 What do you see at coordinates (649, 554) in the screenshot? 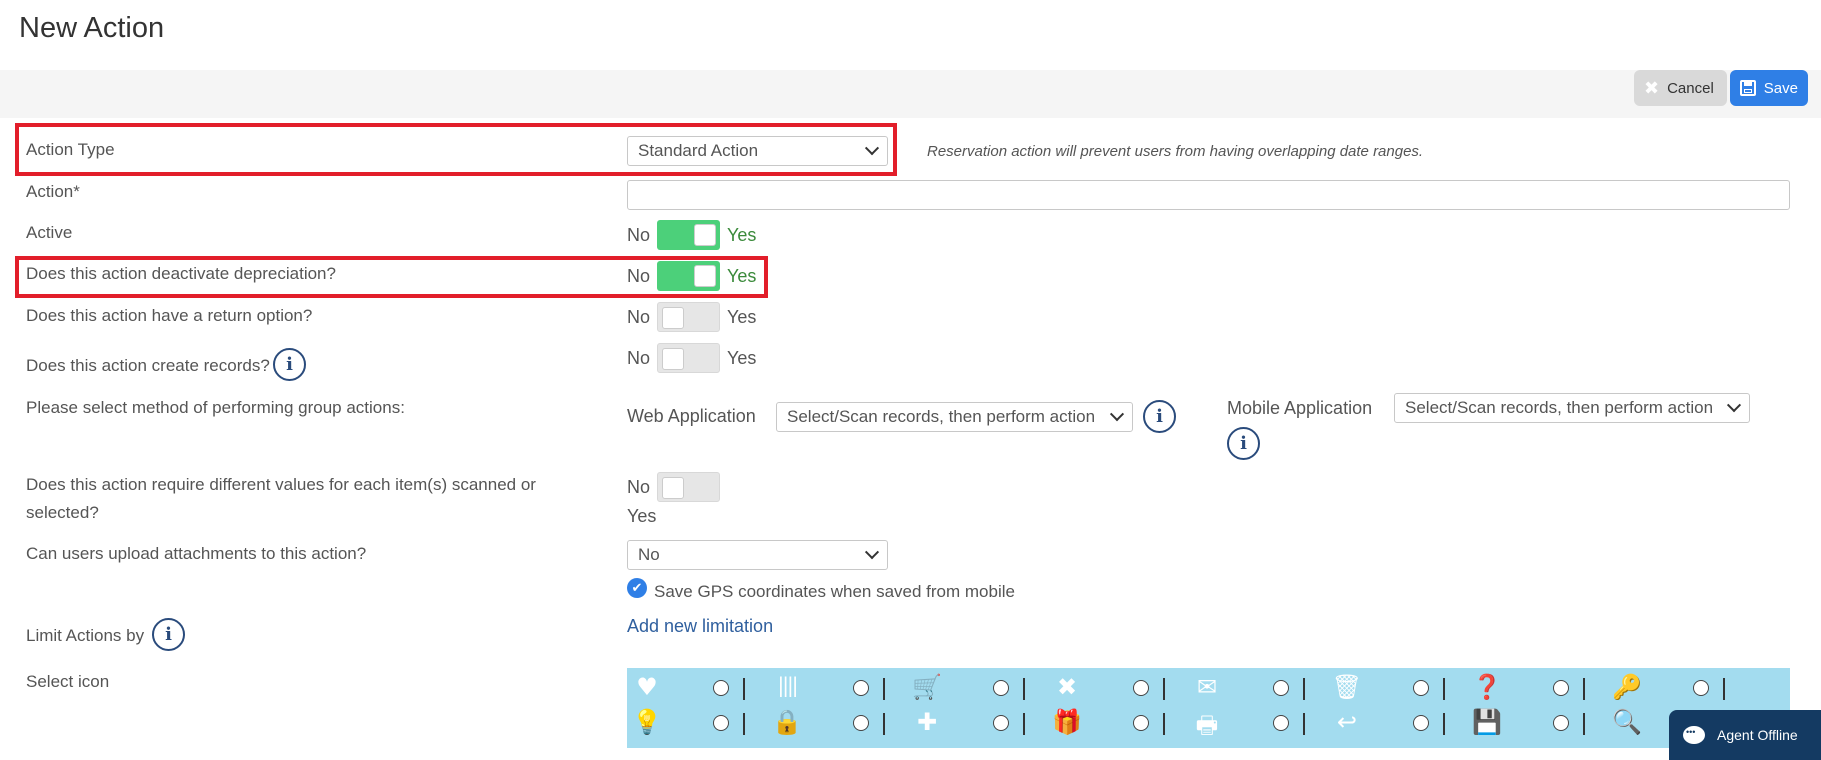
I see `attachments-value: No` at bounding box center [649, 554].